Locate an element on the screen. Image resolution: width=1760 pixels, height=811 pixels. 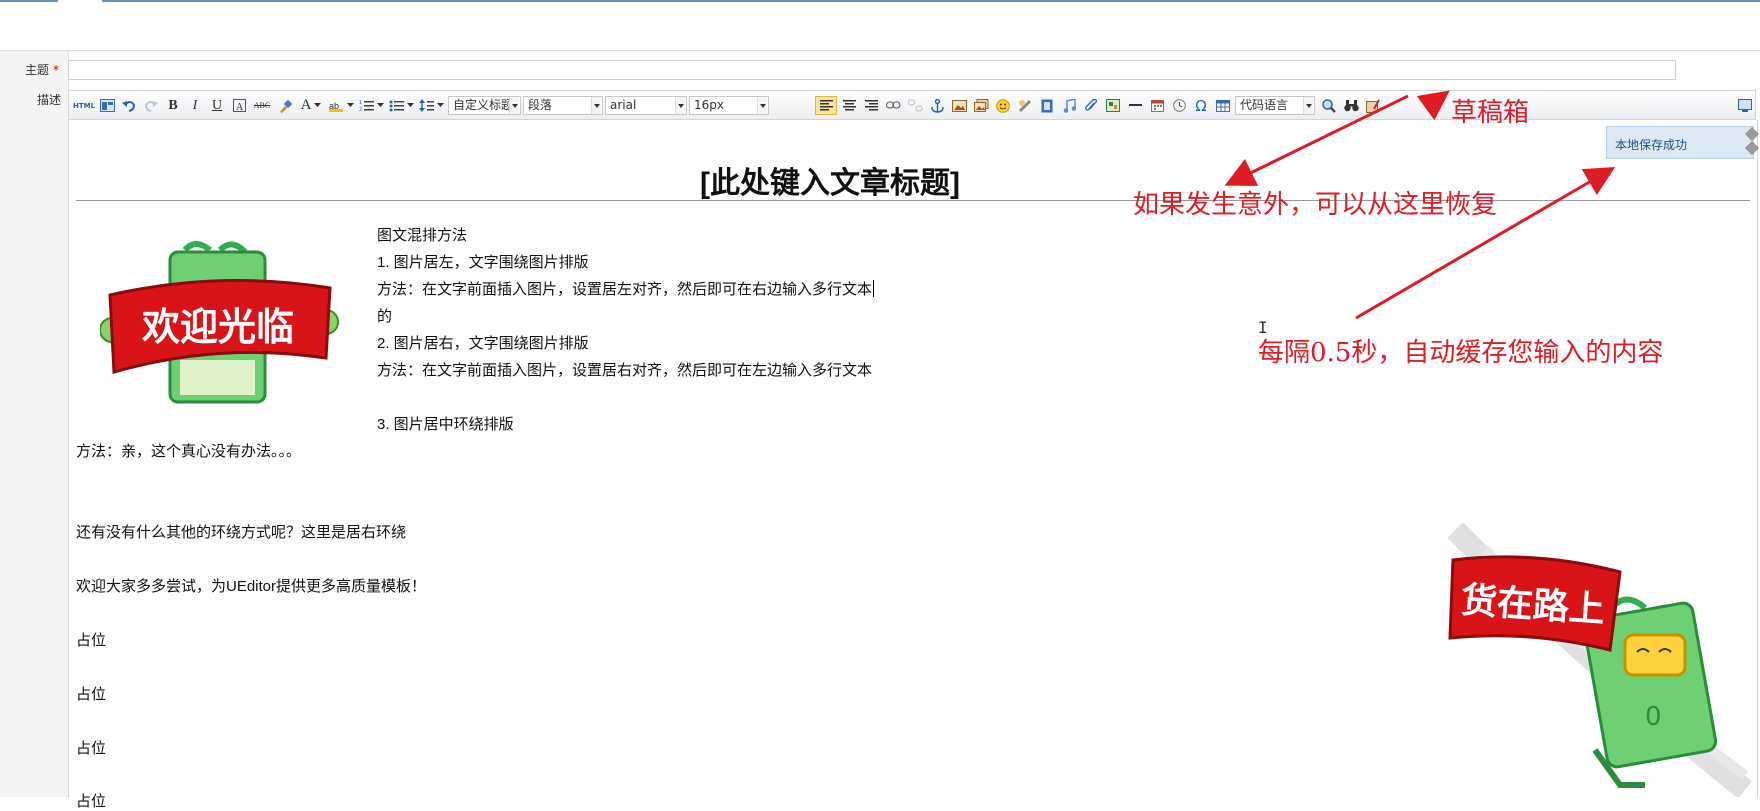
unlink-button is located at coordinates (915, 105).